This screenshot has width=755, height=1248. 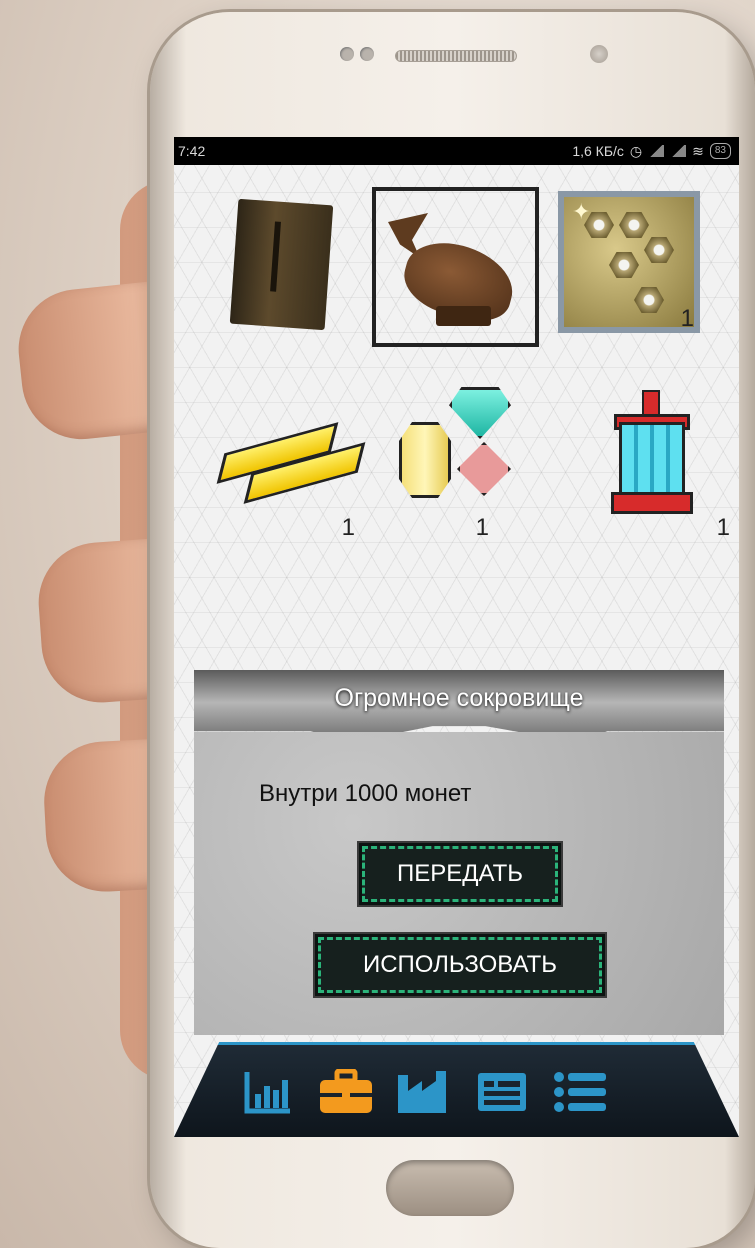 What do you see at coordinates (720, 151) in the screenshot?
I see `battery-icon: 83` at bounding box center [720, 151].